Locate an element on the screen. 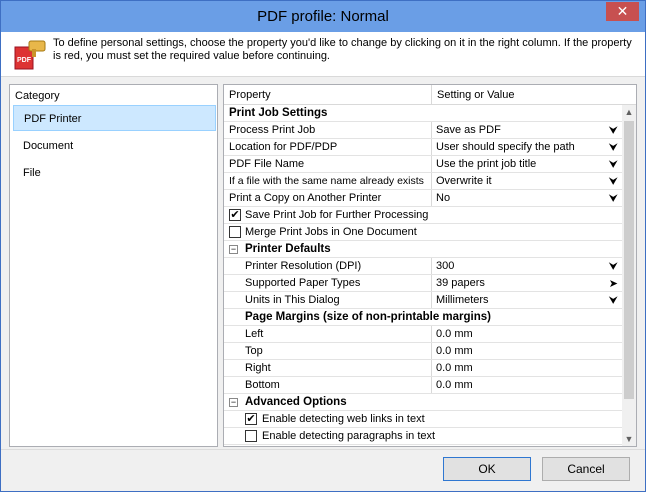  property-value: 300 ⮟ is located at coordinates (527, 266).